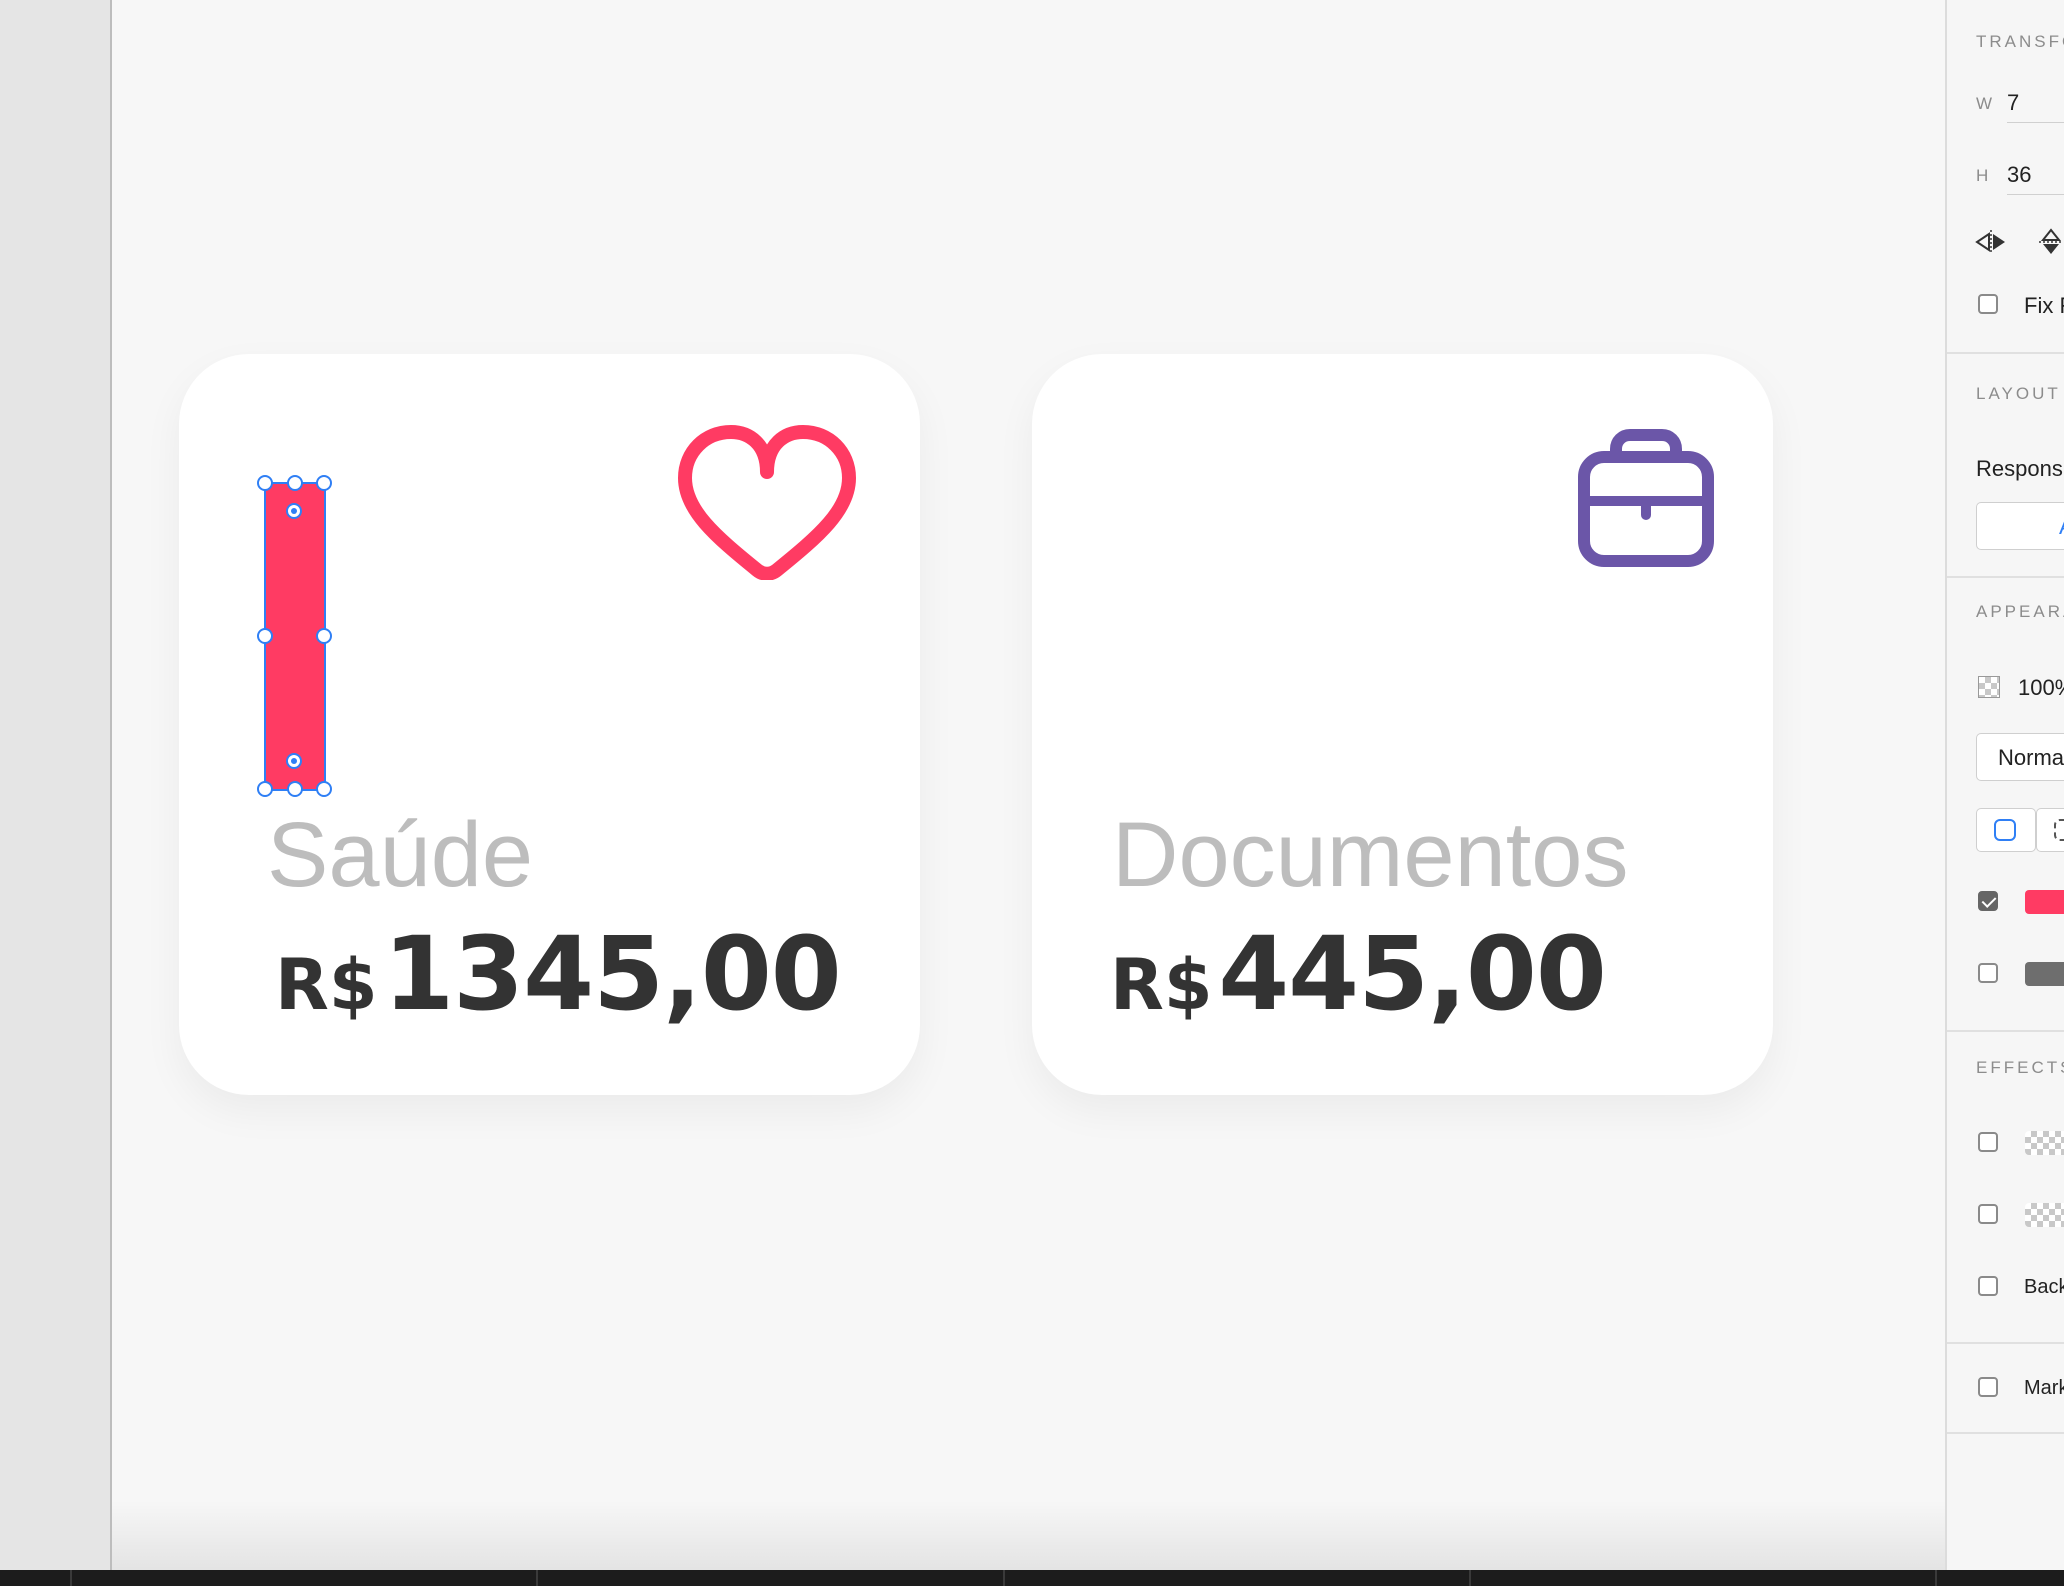 This screenshot has height=1586, width=2064. What do you see at coordinates (1646, 498) in the screenshot?
I see `briefcase-icon` at bounding box center [1646, 498].